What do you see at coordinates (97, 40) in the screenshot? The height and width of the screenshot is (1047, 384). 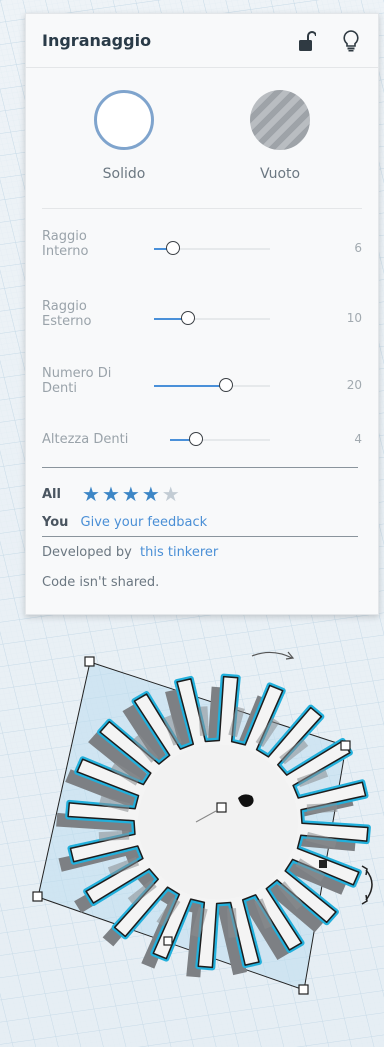 I see `panel-title: Ingranaggio` at bounding box center [97, 40].